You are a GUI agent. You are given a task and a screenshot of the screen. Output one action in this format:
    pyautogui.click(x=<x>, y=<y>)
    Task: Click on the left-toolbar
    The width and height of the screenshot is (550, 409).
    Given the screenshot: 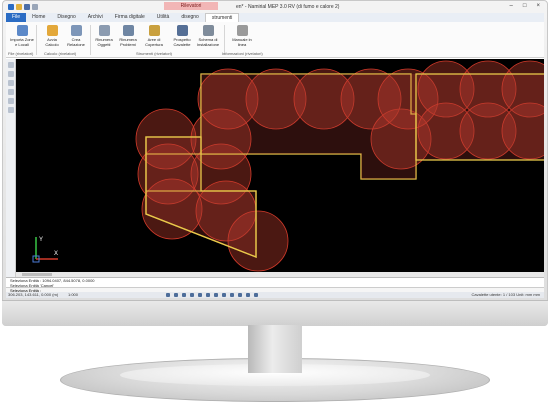 What is the action you would take?
    pyautogui.click(x=11, y=168)
    